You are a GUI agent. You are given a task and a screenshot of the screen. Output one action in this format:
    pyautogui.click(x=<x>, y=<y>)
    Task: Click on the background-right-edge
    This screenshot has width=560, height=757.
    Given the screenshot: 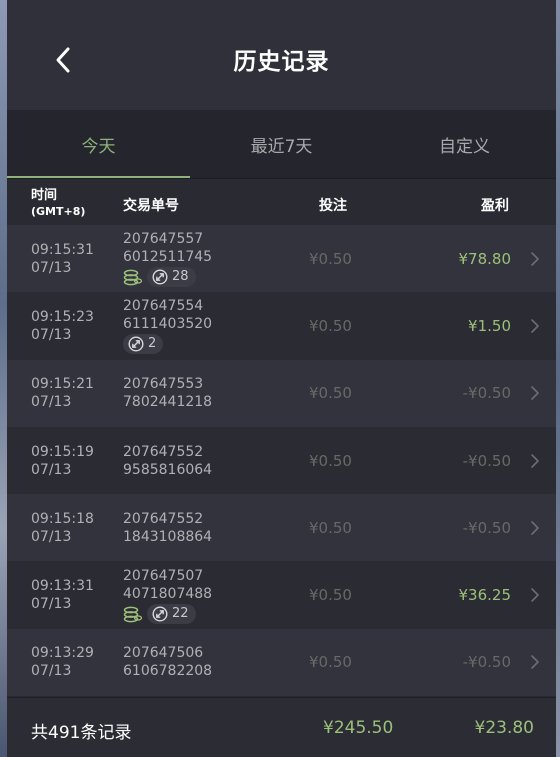 What is the action you would take?
    pyautogui.click(x=558, y=378)
    